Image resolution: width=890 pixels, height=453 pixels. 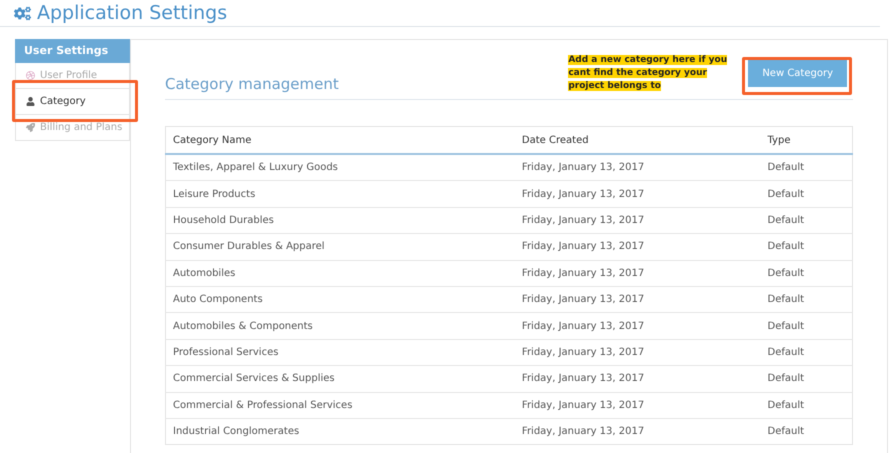 I want to click on column-header: Category Name, so click(x=340, y=140).